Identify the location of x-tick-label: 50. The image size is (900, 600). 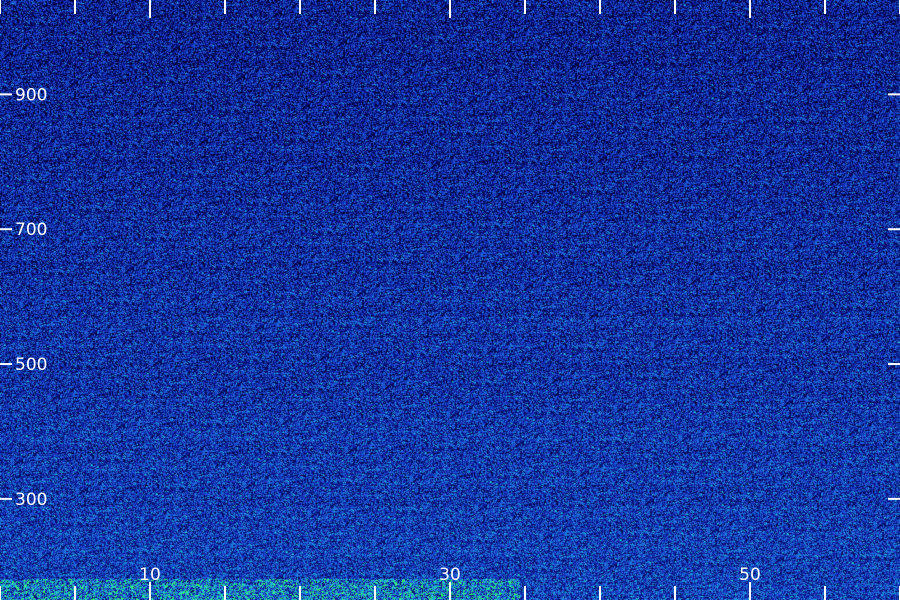
(750, 575).